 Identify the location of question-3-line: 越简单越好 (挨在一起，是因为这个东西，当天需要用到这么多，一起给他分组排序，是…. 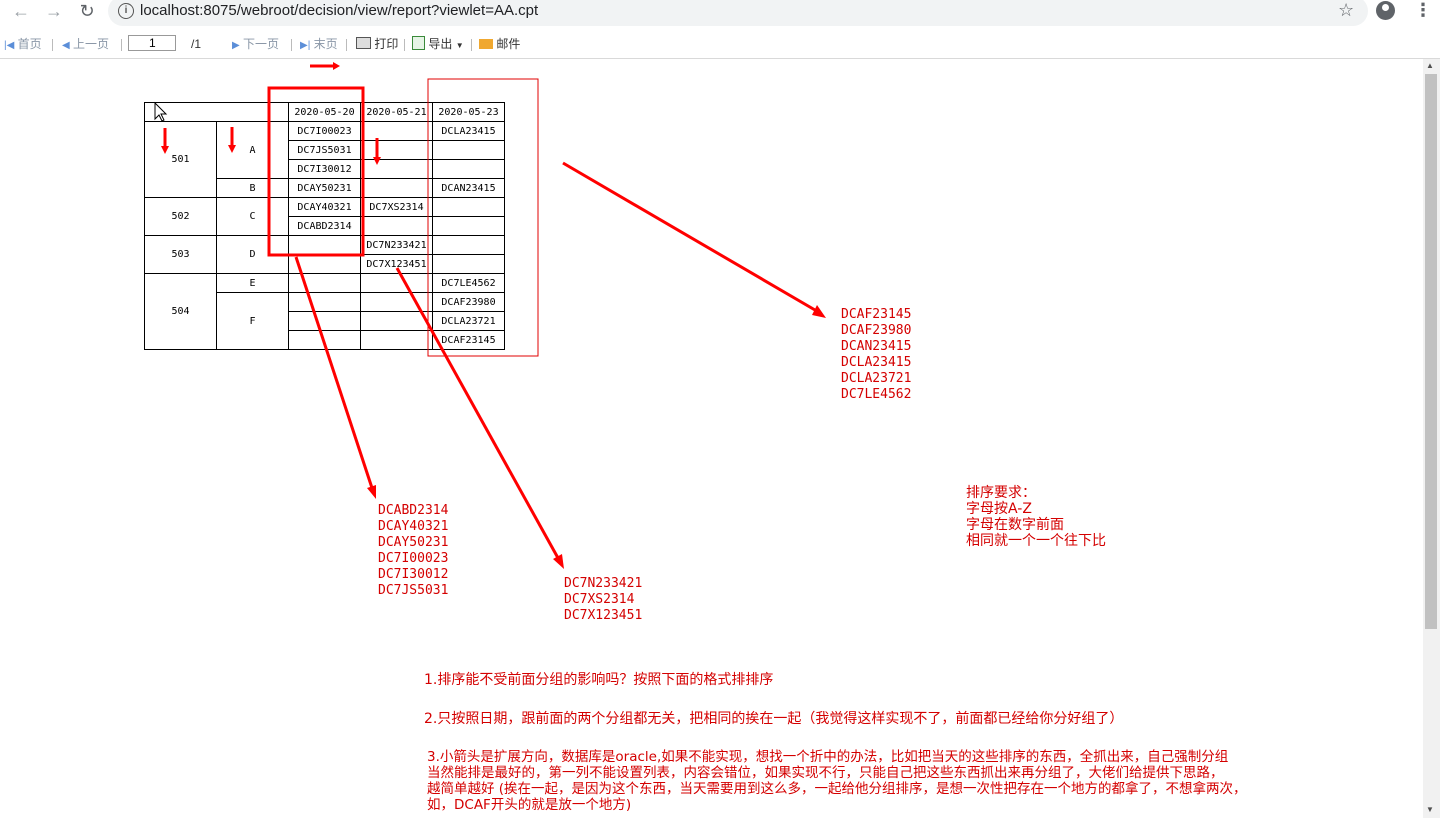
(837, 789).